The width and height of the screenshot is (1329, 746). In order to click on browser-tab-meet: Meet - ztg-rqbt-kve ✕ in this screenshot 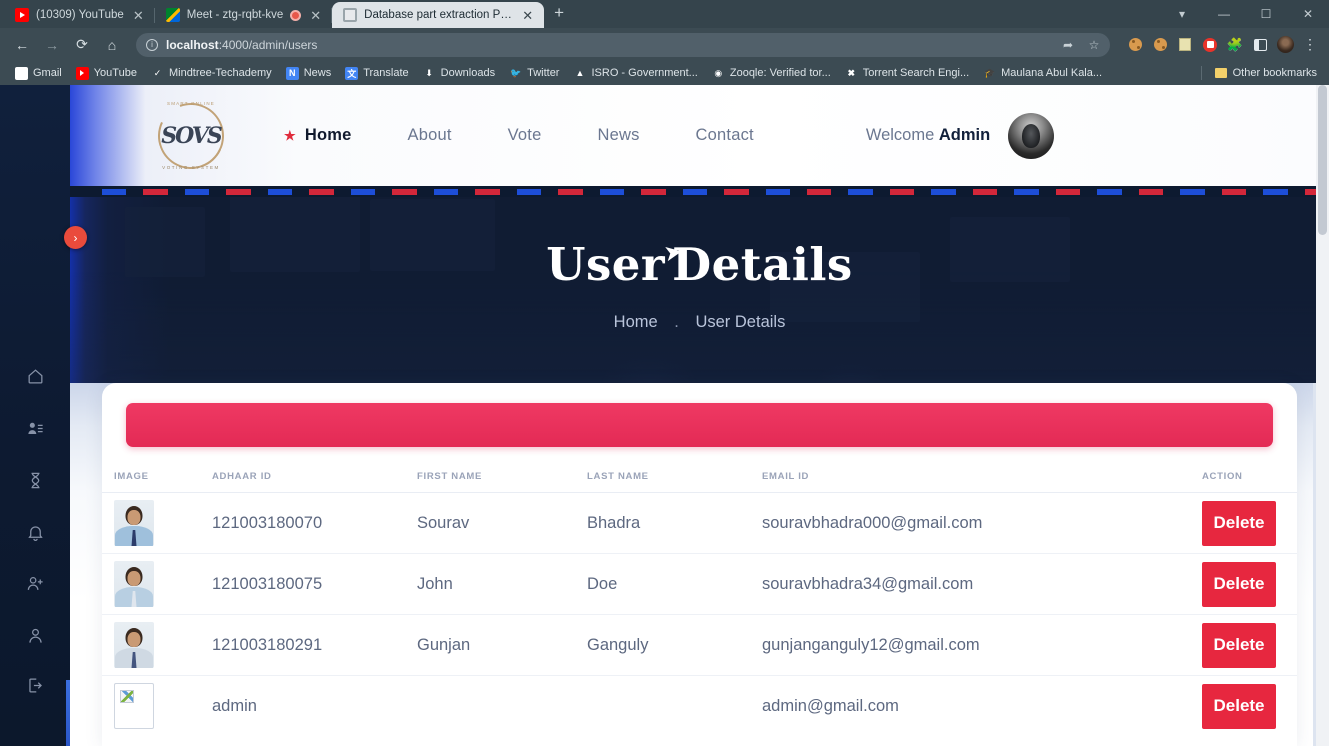, I will do `click(244, 15)`.